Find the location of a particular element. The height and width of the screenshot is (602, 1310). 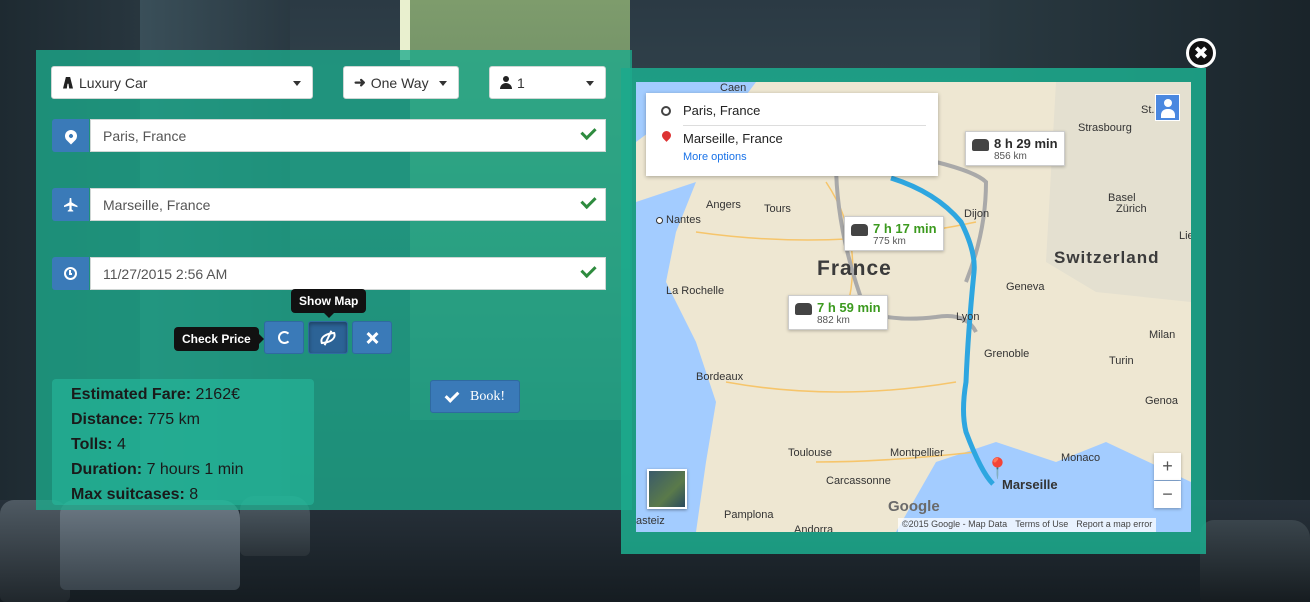

zoom-out-button: − is located at coordinates (1167, 494).